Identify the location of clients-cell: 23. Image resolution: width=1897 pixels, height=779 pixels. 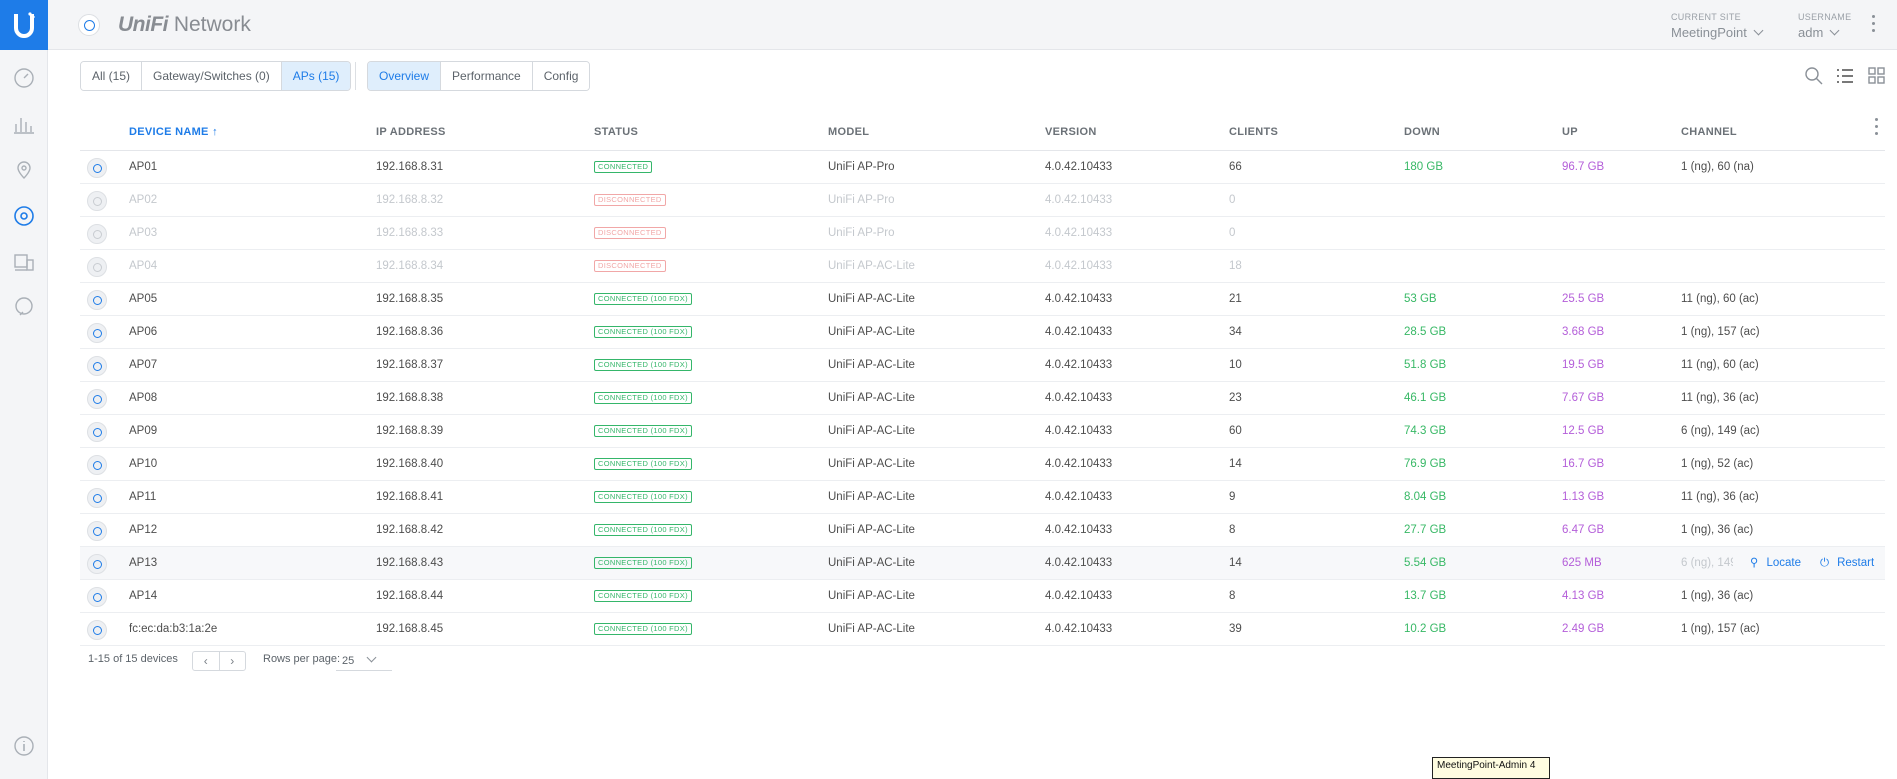
(1235, 398).